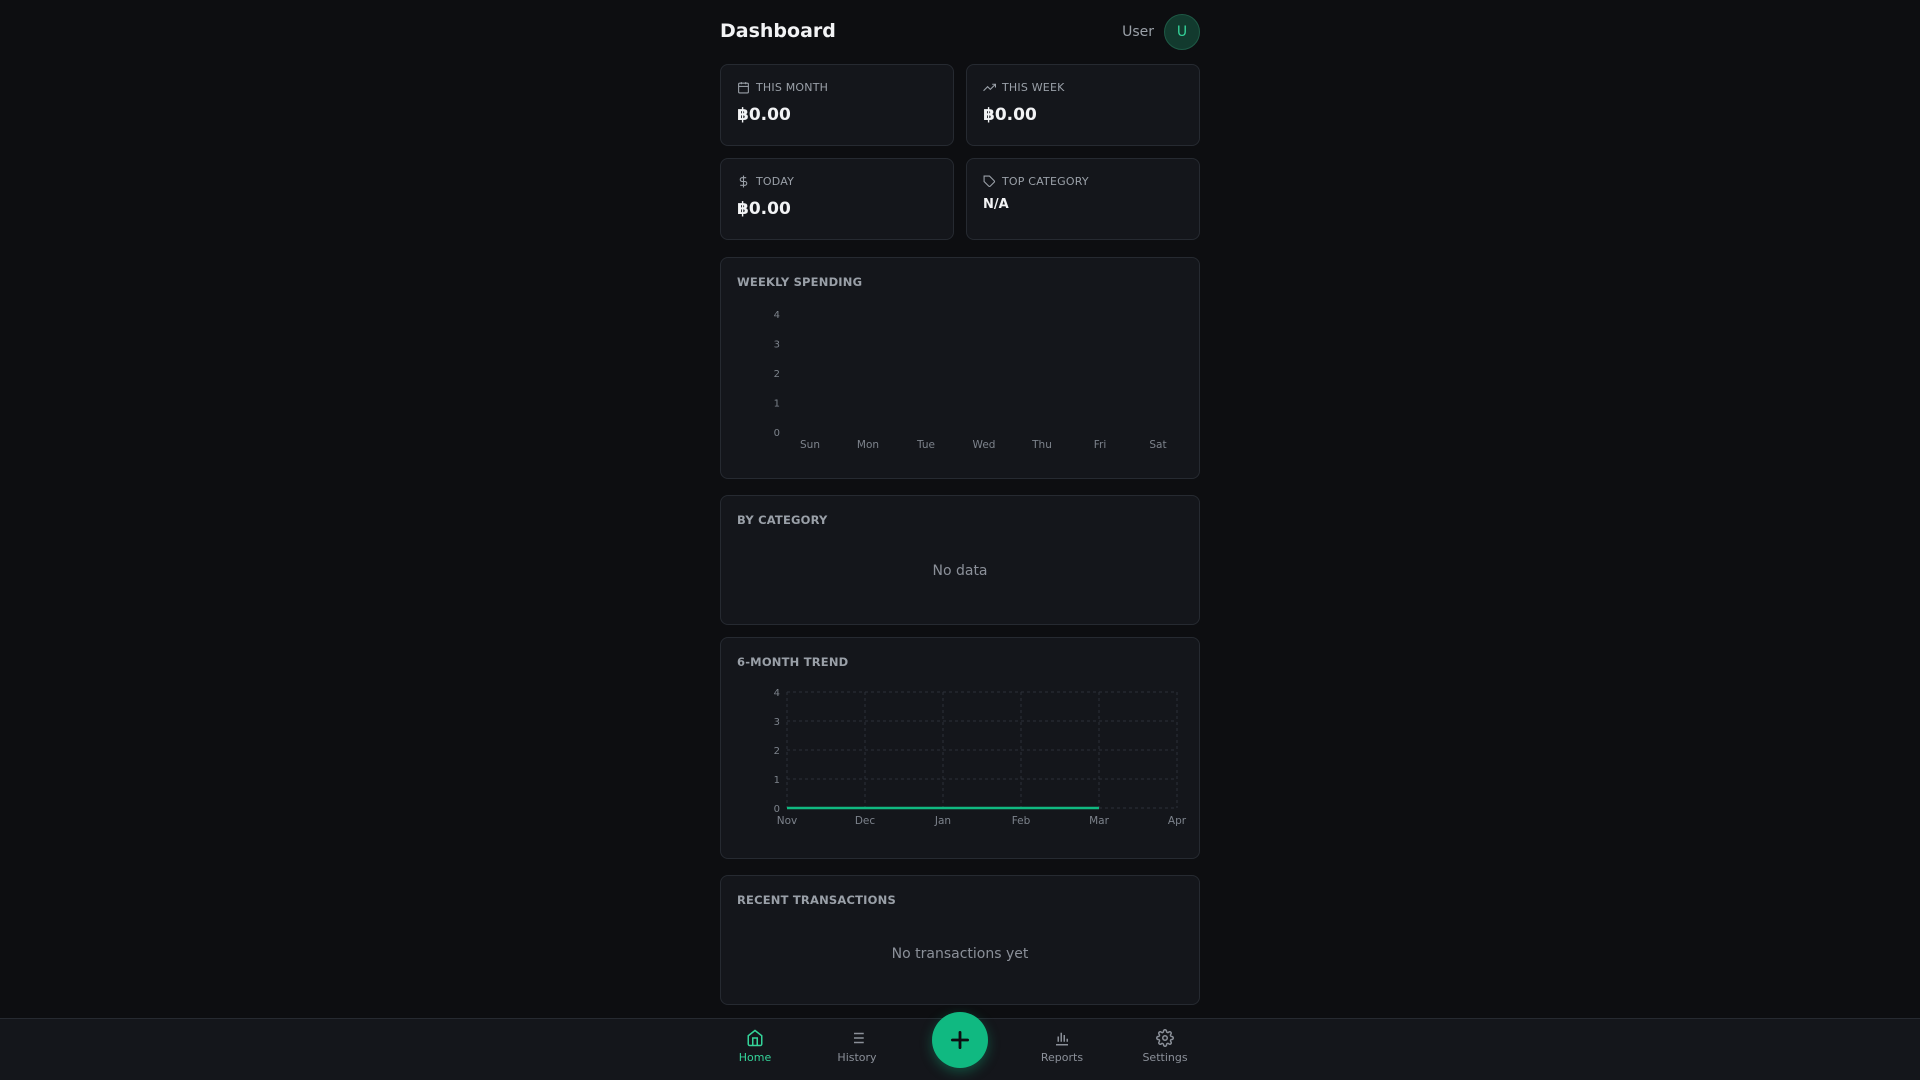 The image size is (1920, 1080). I want to click on section-title: 6-MONTH TREND, so click(793, 662).